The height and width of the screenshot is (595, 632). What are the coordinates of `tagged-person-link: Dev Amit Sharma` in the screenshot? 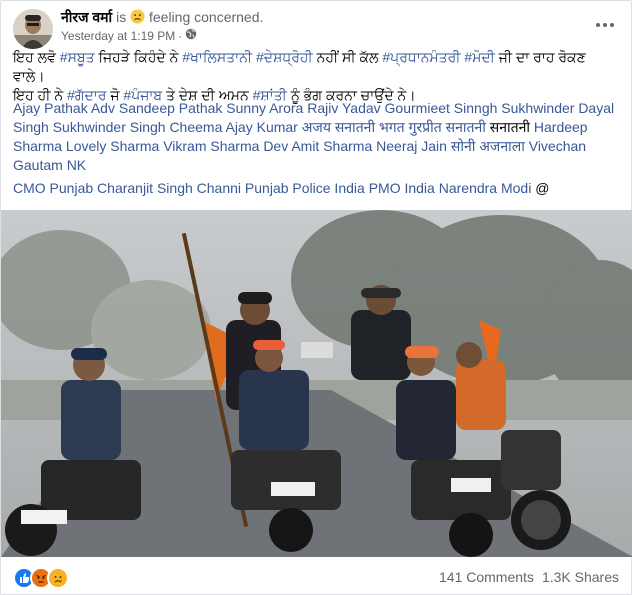 It's located at (317, 146).